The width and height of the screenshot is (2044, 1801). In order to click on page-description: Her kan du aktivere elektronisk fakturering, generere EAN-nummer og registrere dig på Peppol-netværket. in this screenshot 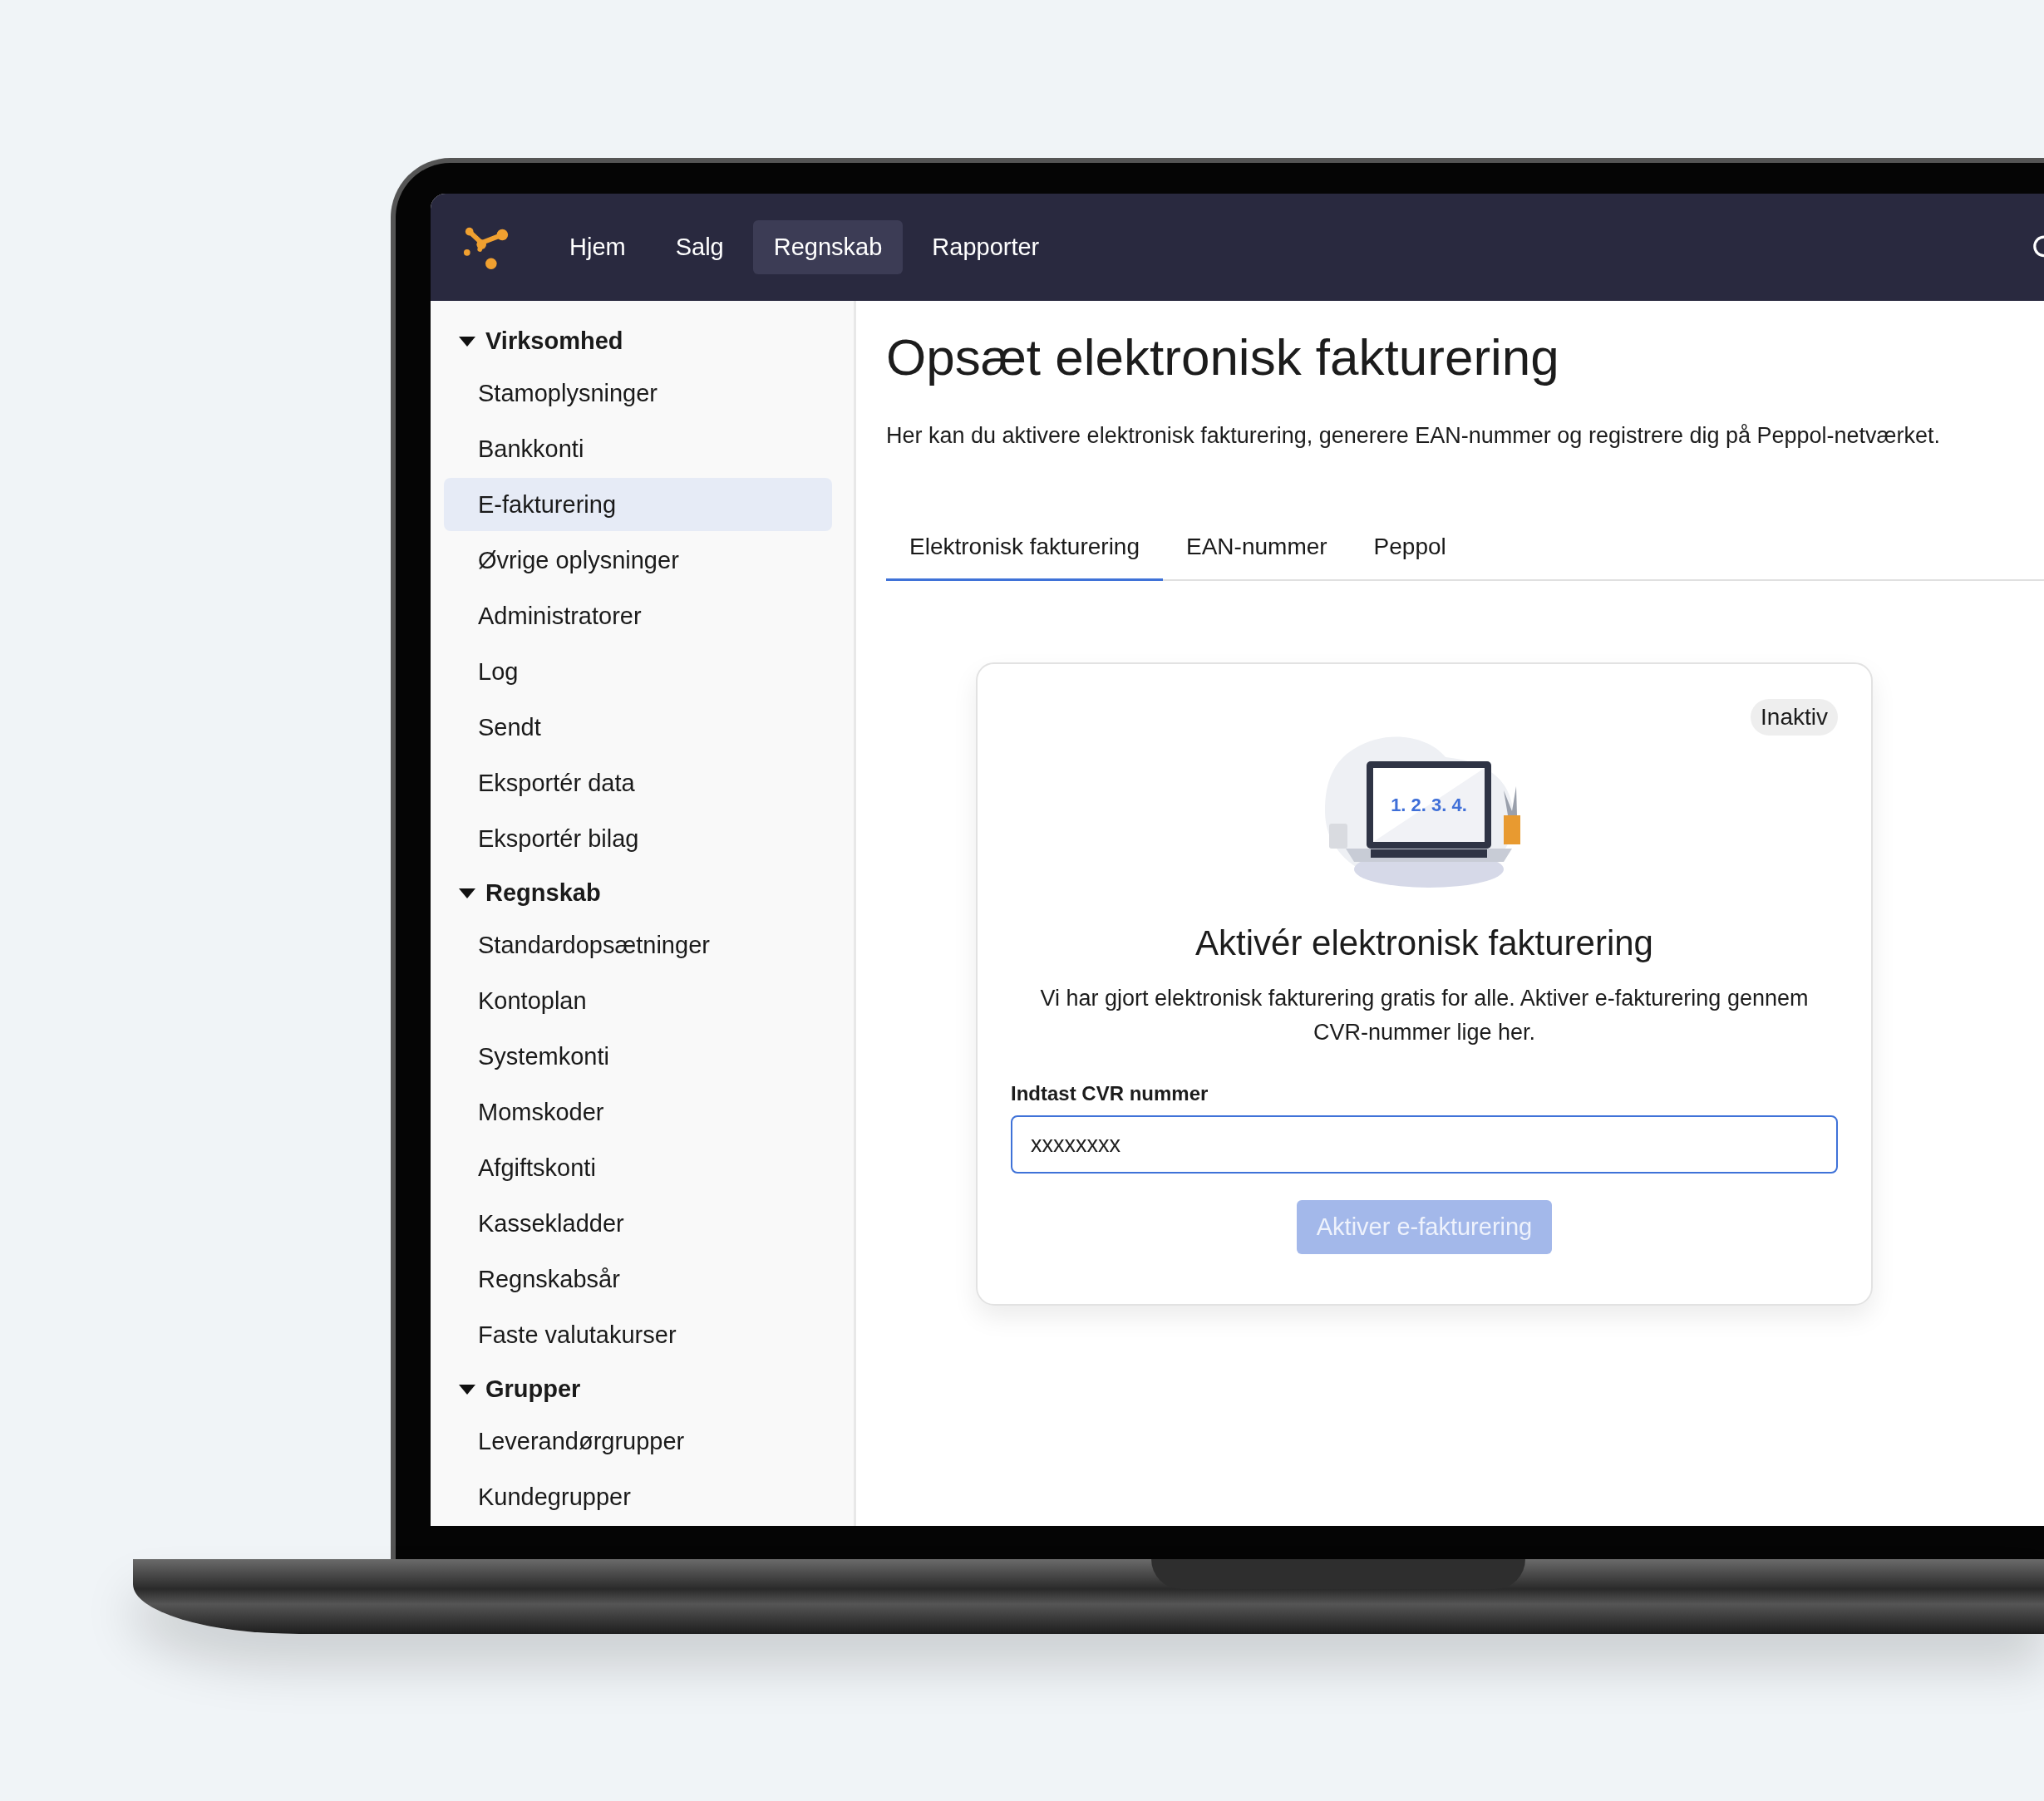, I will do `click(1414, 436)`.